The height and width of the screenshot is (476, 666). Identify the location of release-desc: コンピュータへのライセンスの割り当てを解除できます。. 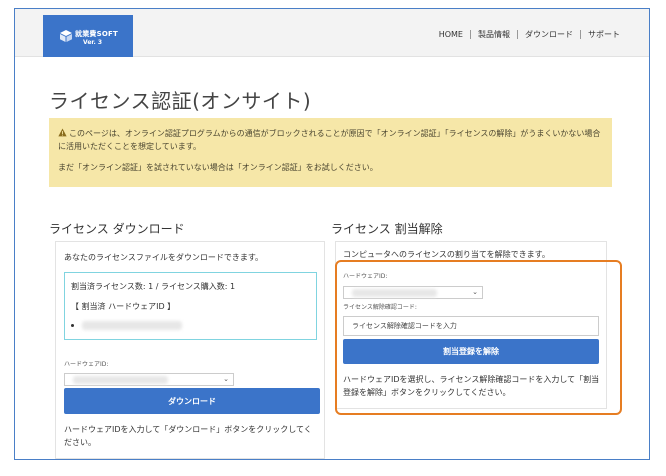
(446, 254).